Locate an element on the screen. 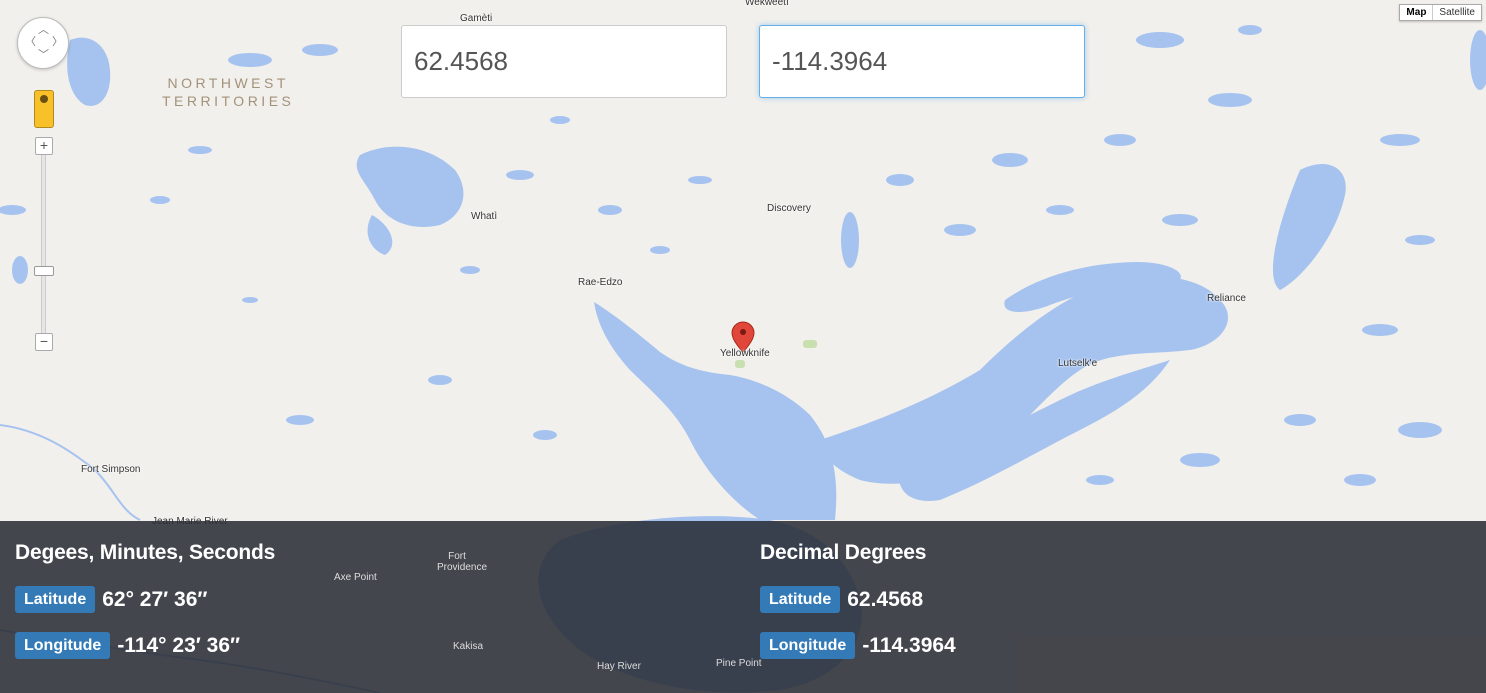  decimal-longitude-row: Longitude -114.3964 is located at coordinates (858, 645).